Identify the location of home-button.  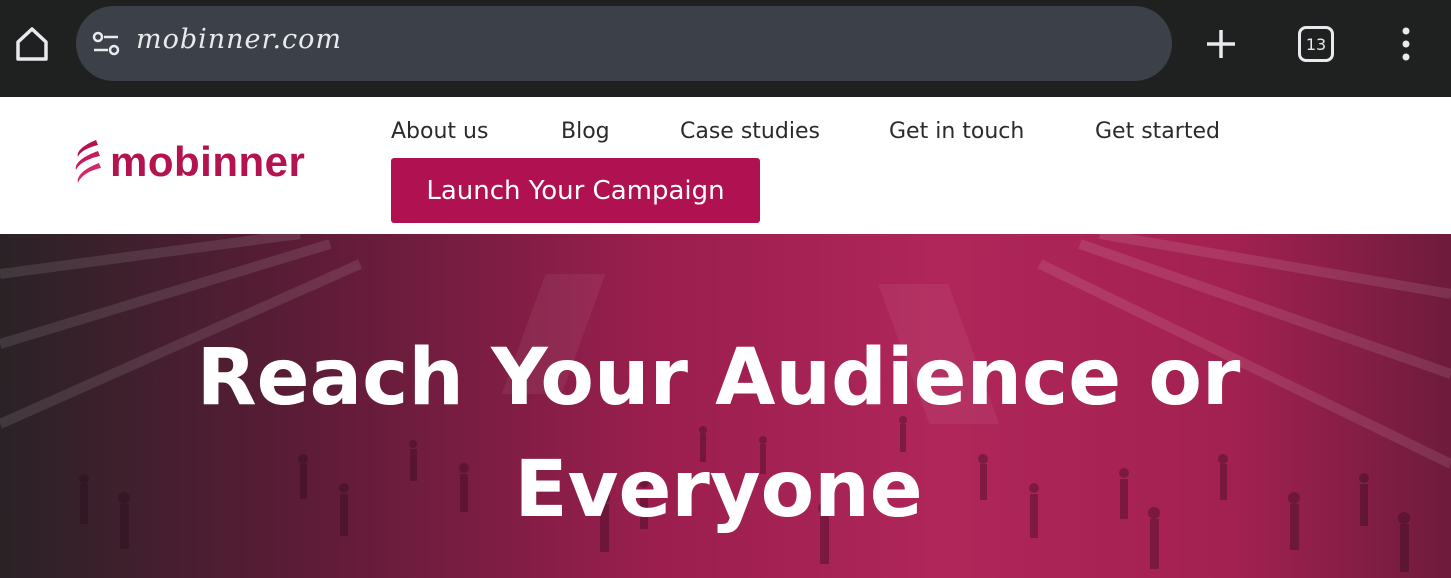
(32, 44).